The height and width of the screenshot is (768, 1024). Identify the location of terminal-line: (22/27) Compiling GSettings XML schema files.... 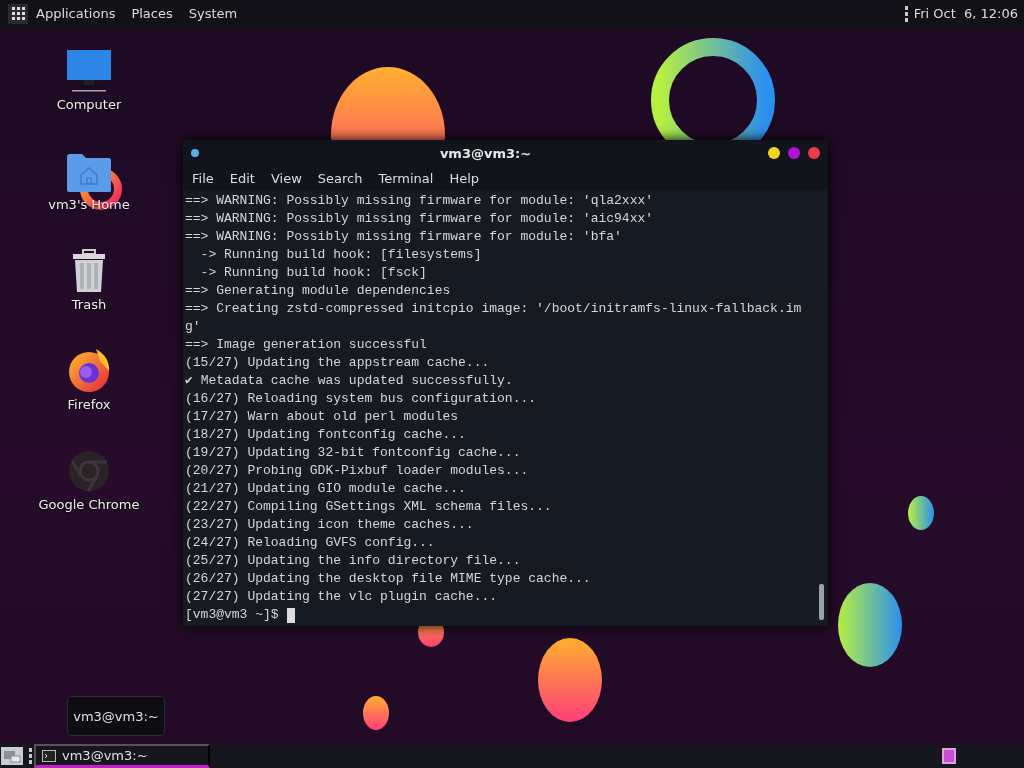
(369, 507).